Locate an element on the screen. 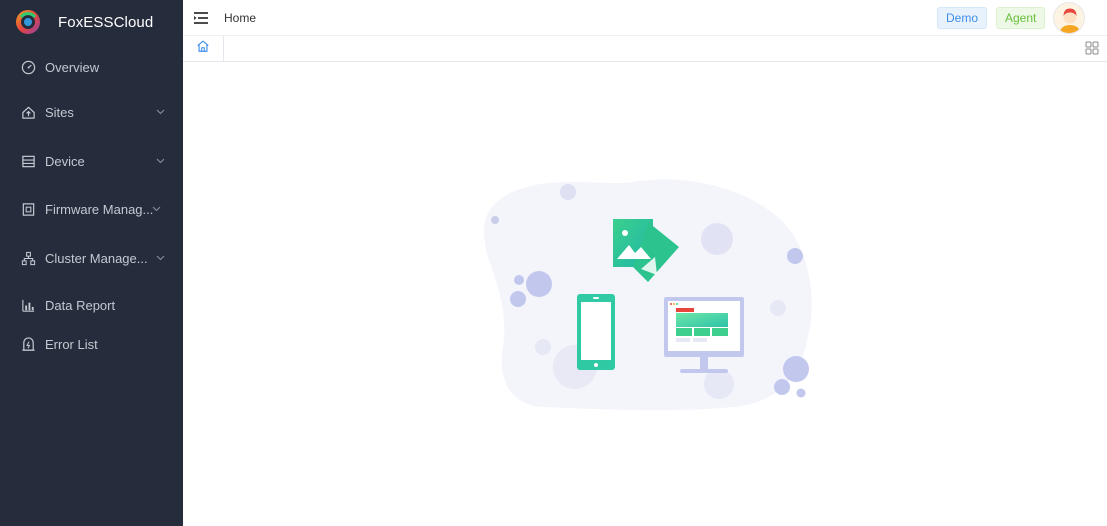 This screenshot has height=526, width=1107. cluster-icon is located at coordinates (28, 258).